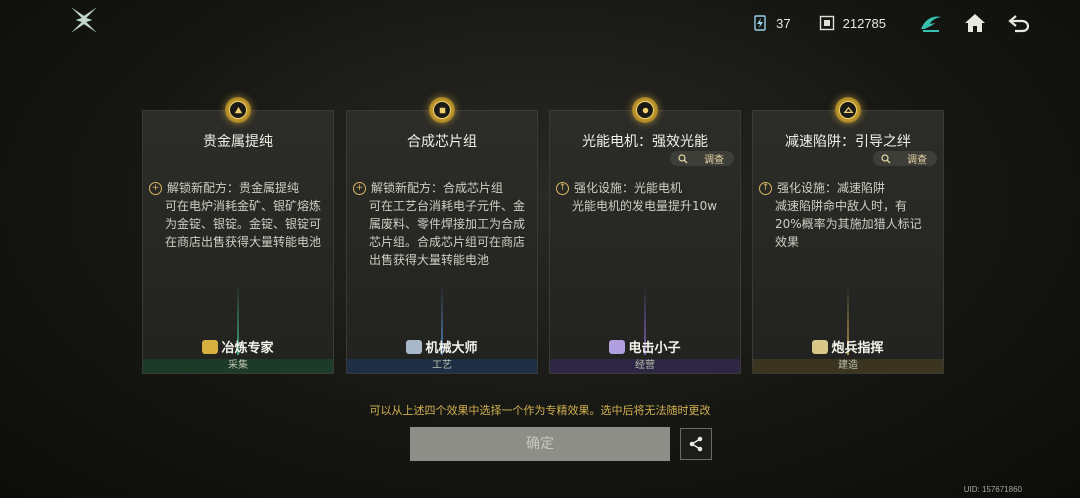  I want to click on user-id: UID: 157671860, so click(992, 489).